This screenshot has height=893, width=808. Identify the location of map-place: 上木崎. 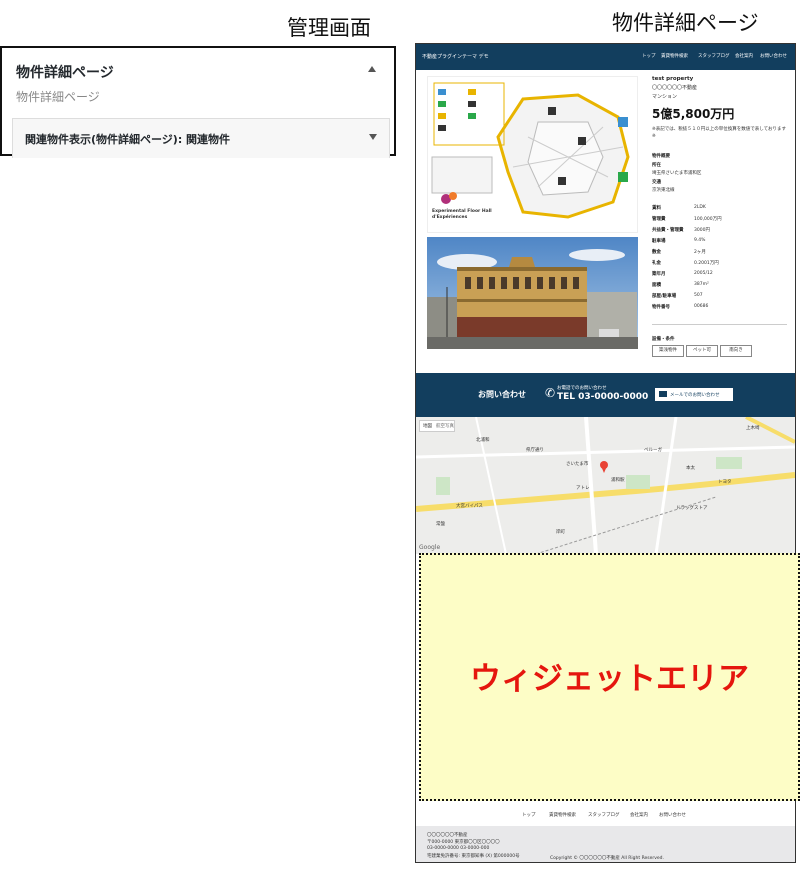
(753, 428).